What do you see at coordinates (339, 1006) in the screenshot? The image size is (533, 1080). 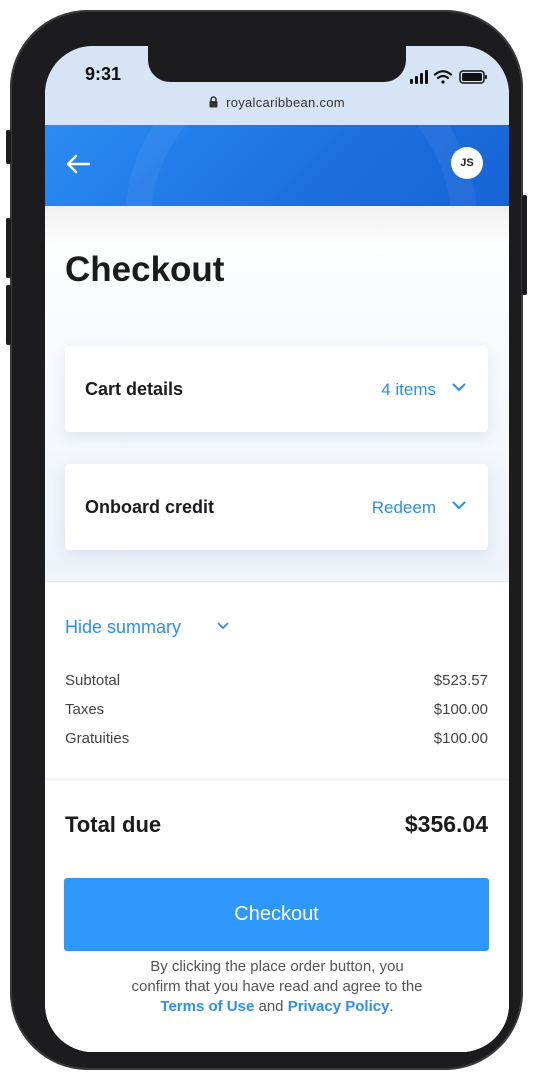 I see `privacy-policy-link: Privacy Policy` at bounding box center [339, 1006].